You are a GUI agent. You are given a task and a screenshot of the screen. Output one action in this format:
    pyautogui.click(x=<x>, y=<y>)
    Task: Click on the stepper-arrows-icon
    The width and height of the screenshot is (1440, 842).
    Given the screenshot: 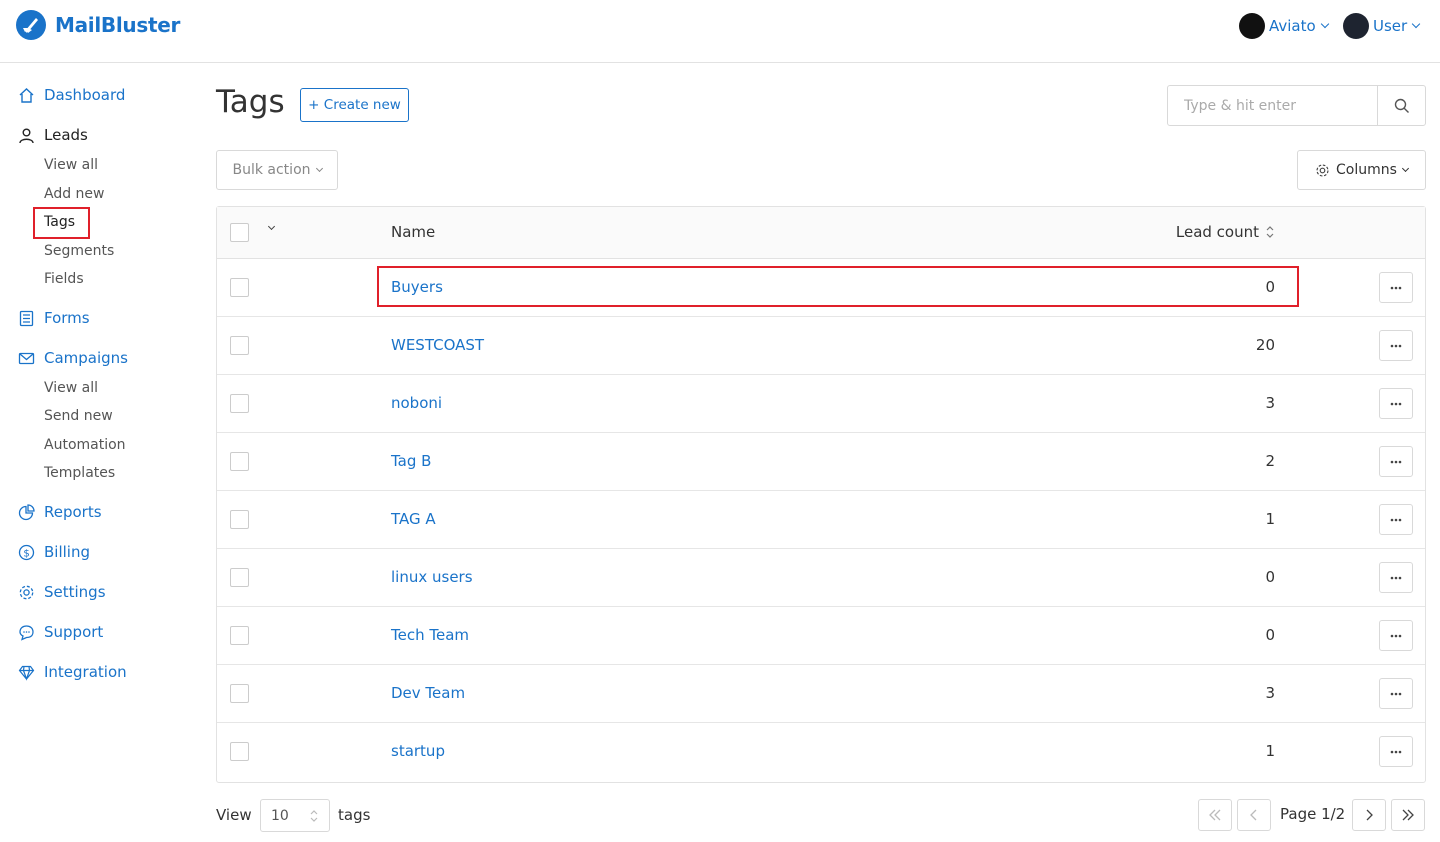 What is the action you would take?
    pyautogui.click(x=314, y=815)
    